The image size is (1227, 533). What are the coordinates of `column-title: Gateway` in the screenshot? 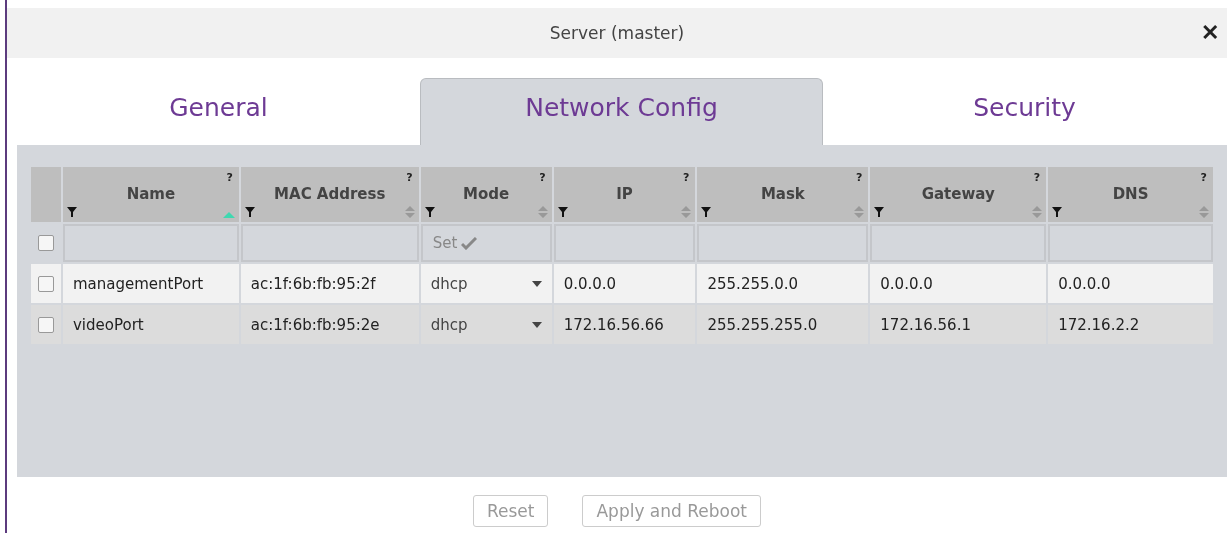 It's located at (958, 193).